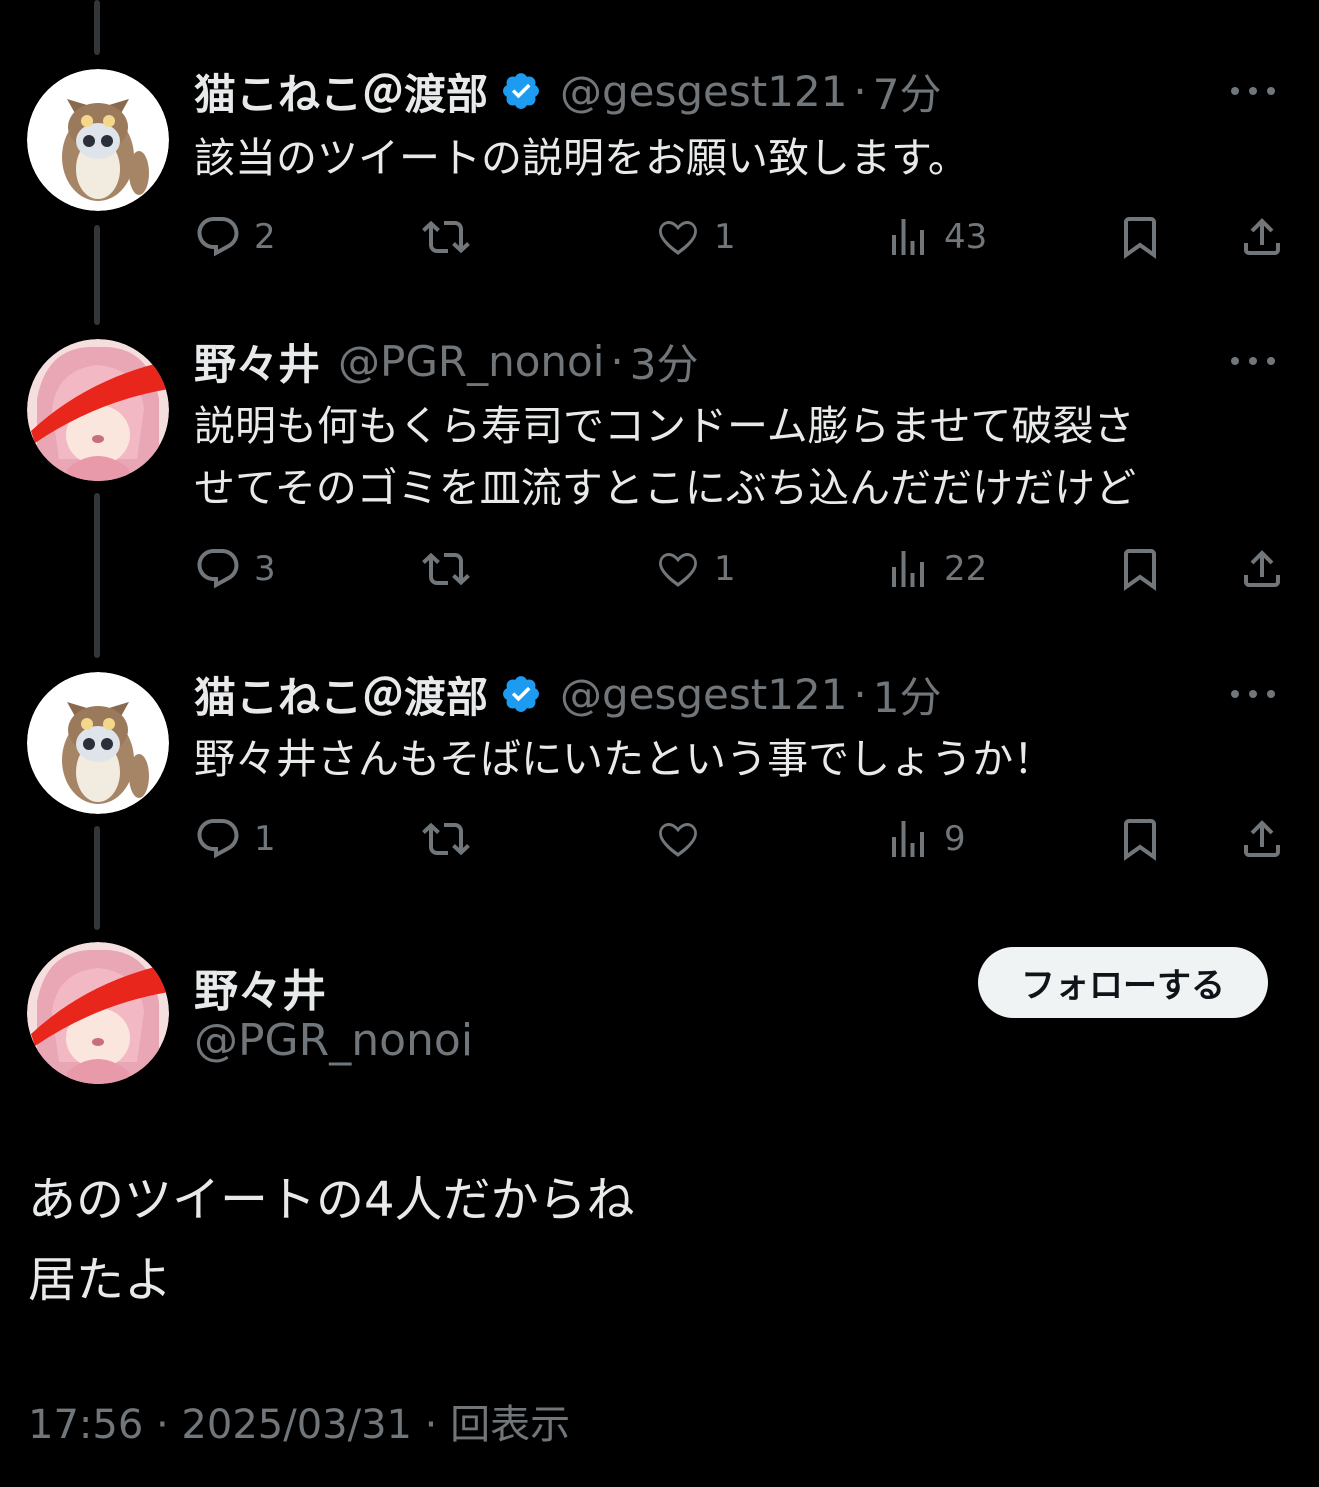 The width and height of the screenshot is (1319, 1487). What do you see at coordinates (966, 237) in the screenshot?
I see `views-count: 43` at bounding box center [966, 237].